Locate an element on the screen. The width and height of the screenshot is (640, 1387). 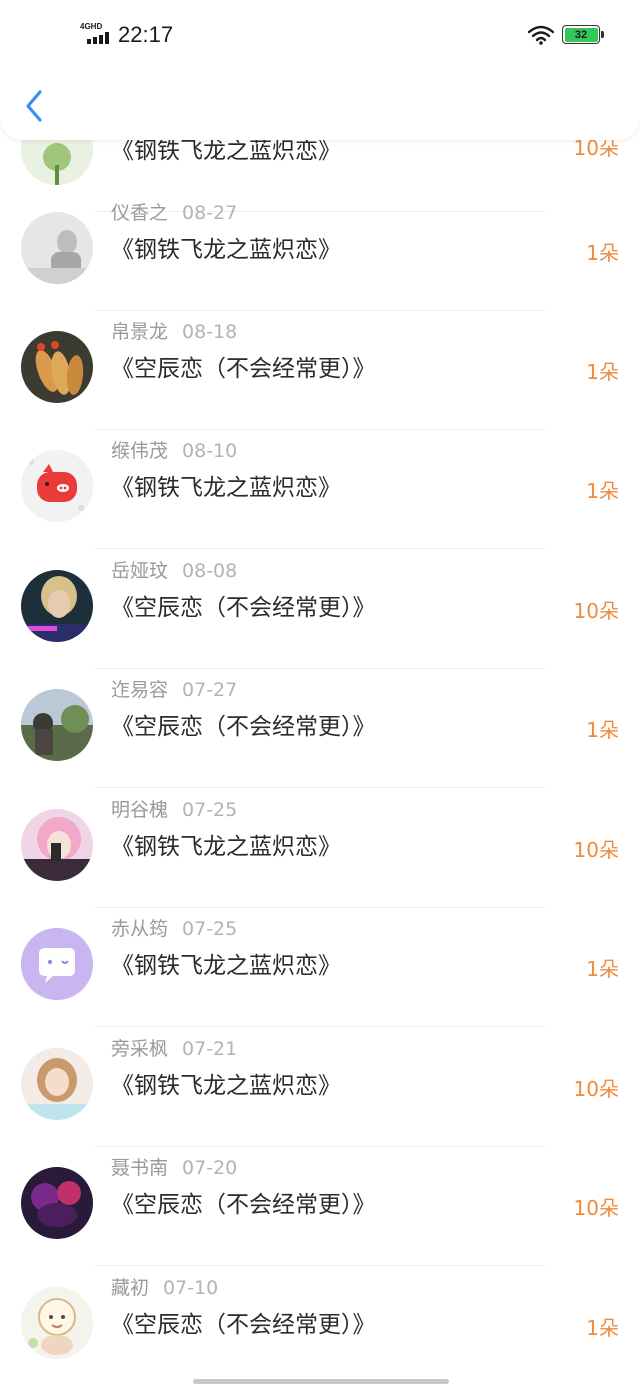
list-item: 仪香之 08-27 《钢铁飞龙之蓝炽恋》 1朵 is located at coordinates (320, 251).